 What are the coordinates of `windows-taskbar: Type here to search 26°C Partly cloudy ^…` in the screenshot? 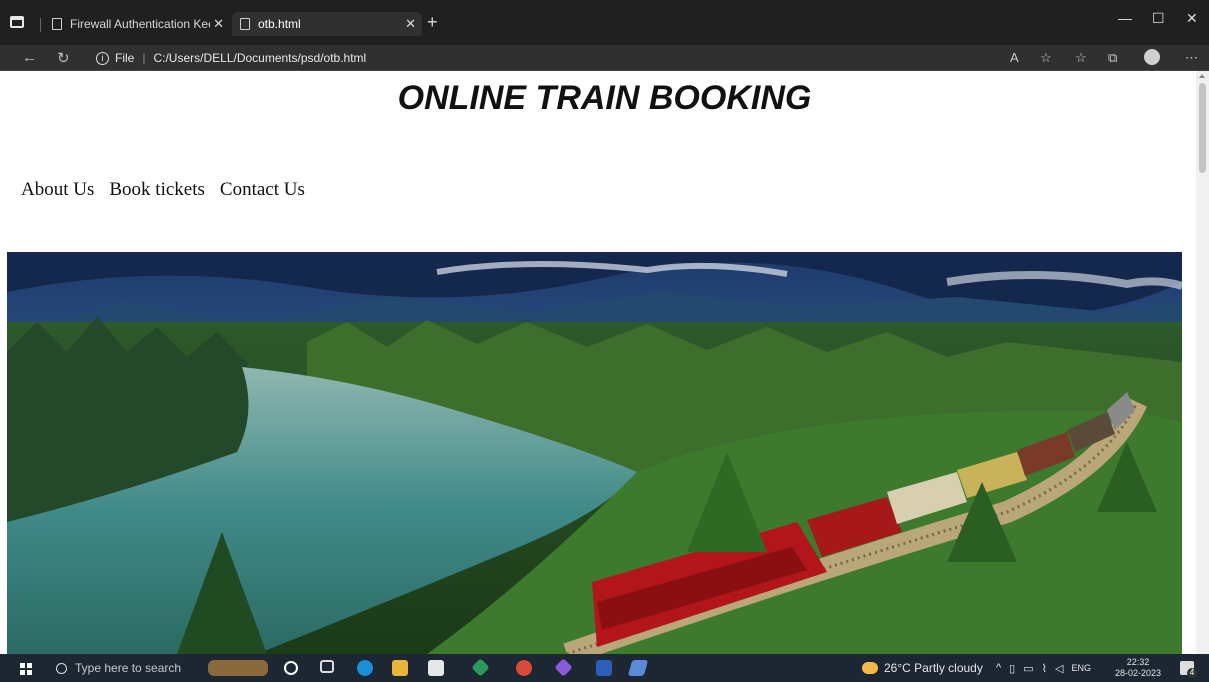 It's located at (604, 668).